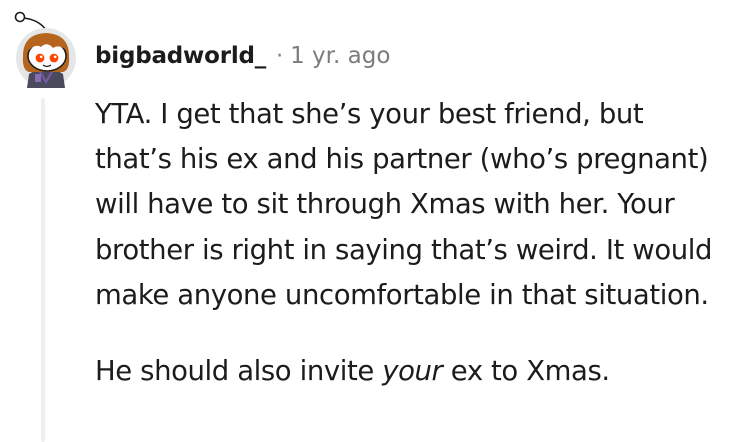 The height and width of the screenshot is (442, 733). I want to click on comment-paragraph: He should also invite your ex to Xmas., so click(411, 371).